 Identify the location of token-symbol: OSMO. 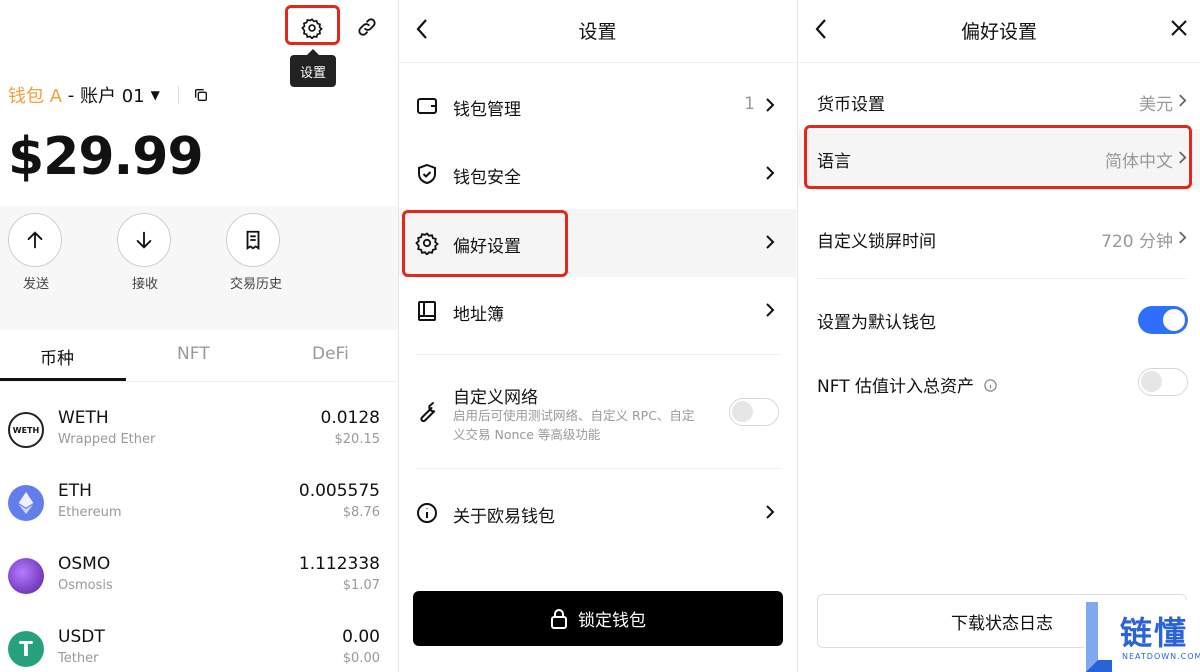
(84, 564).